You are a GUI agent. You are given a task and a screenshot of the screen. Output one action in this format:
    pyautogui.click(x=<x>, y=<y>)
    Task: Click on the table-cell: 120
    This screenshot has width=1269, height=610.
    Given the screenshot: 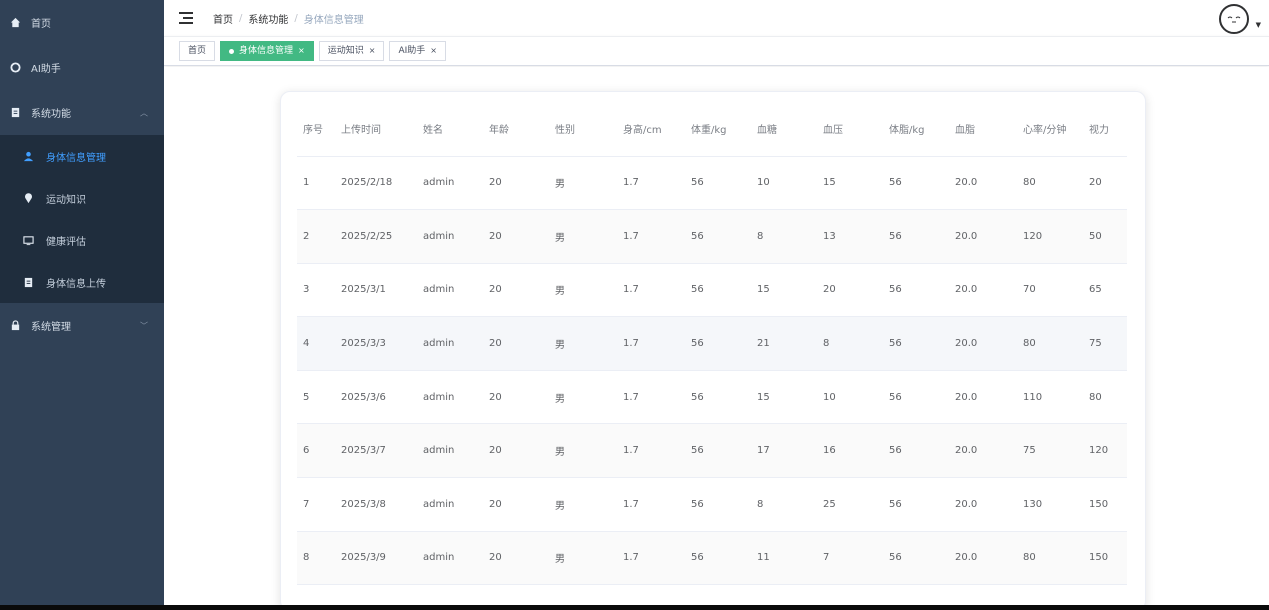 What is the action you would take?
    pyautogui.click(x=1050, y=236)
    